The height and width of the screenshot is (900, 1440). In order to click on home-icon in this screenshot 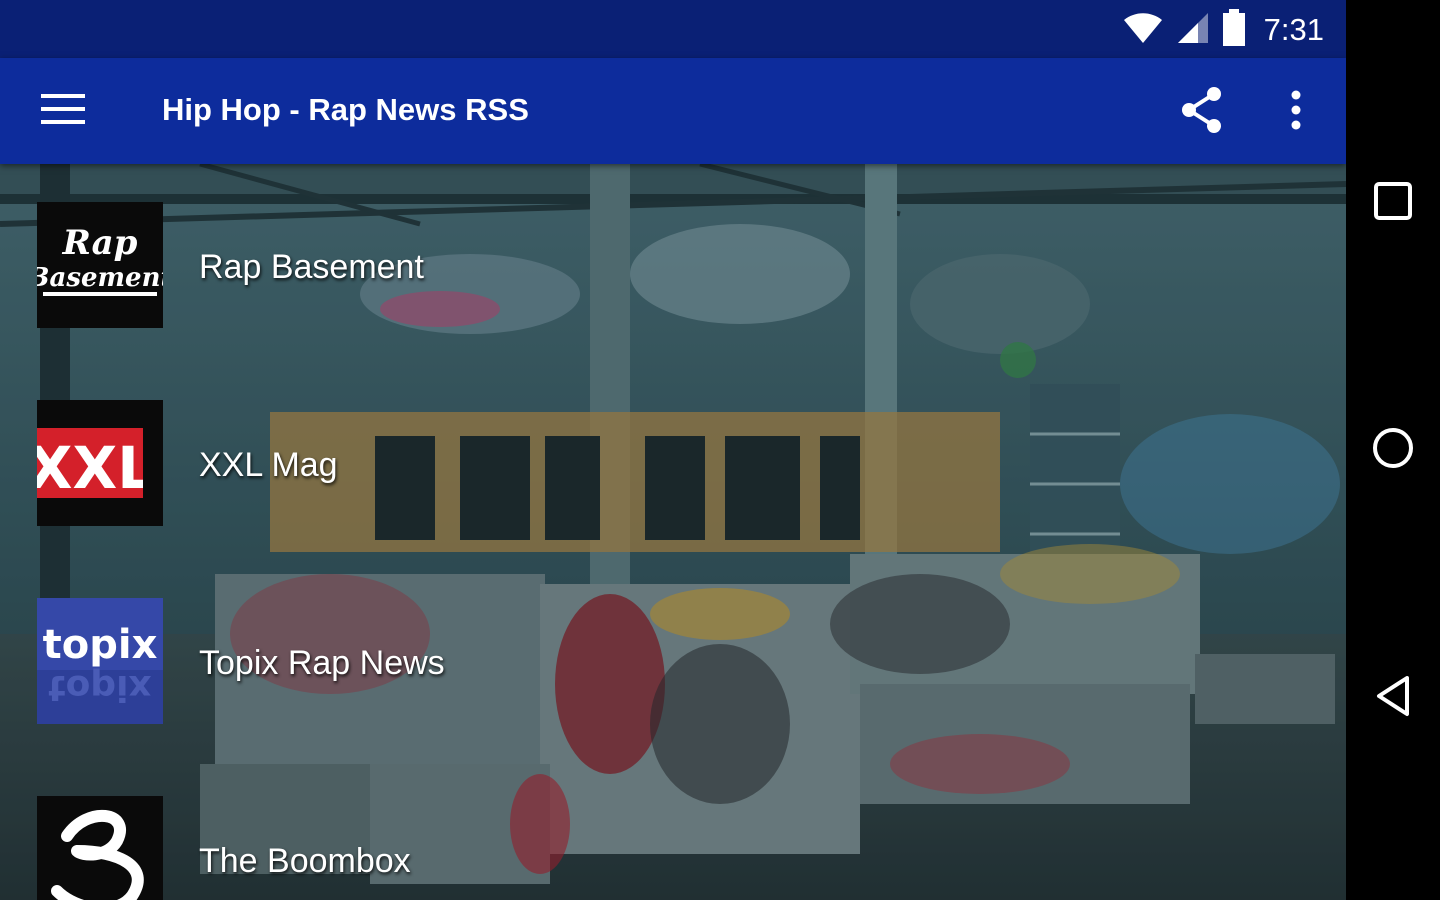, I will do `click(1393, 450)`.